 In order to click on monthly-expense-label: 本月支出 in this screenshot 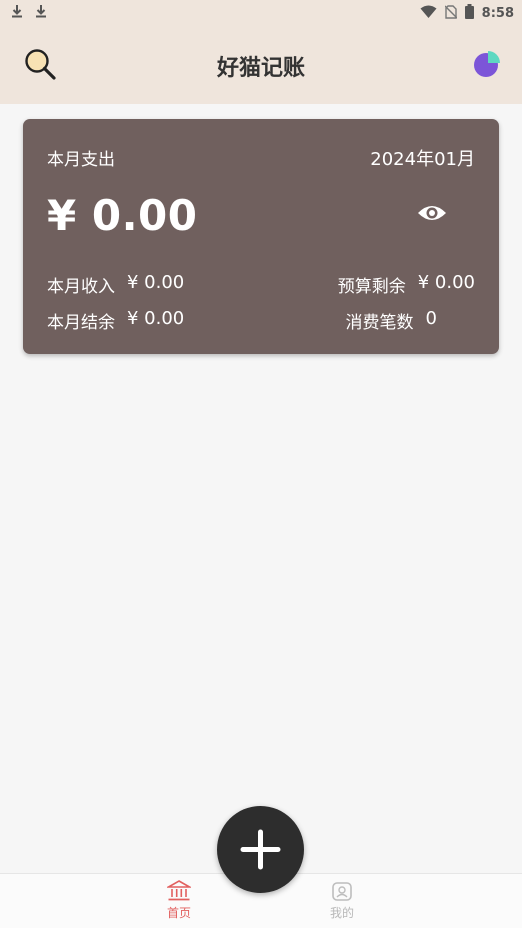, I will do `click(81, 160)`.